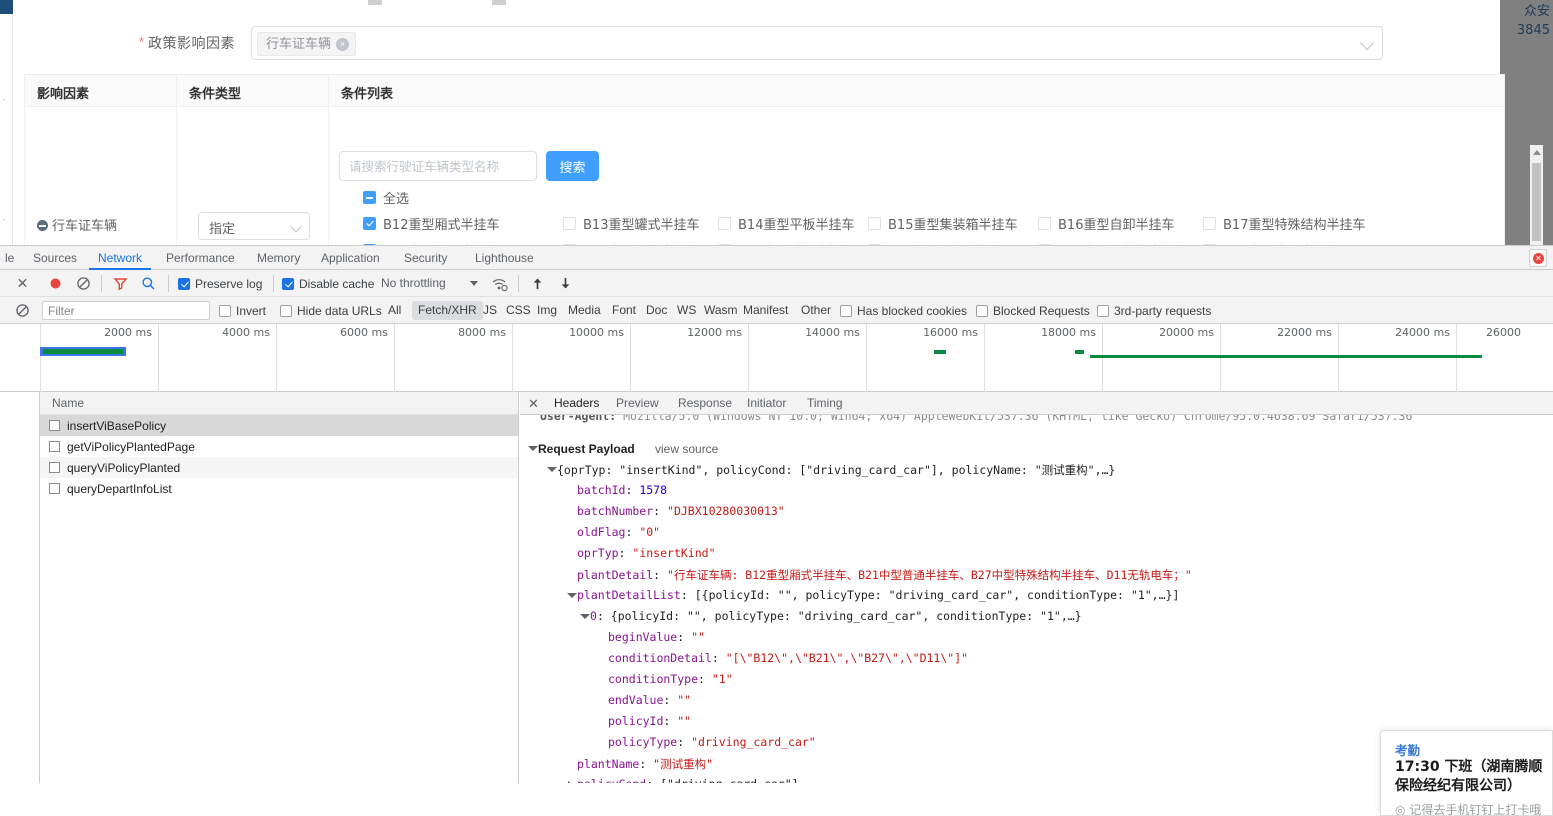 This screenshot has height=816, width=1553. Describe the element at coordinates (816, 310) in the screenshot. I see `filter-type-other: Other` at that location.